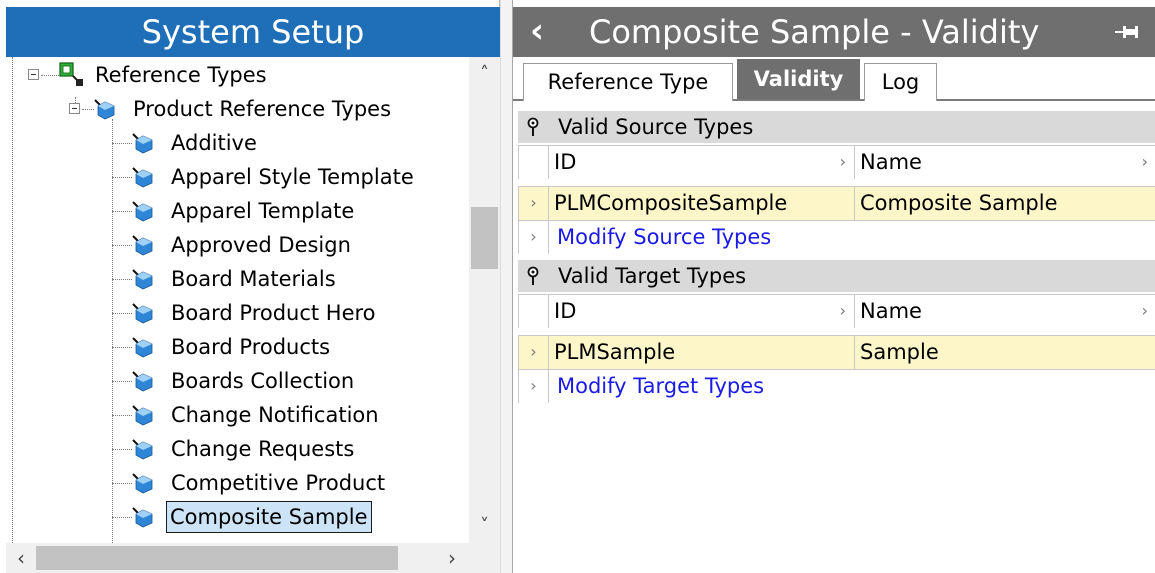 Image resolution: width=1155 pixels, height=573 pixels. Describe the element at coordinates (852, 386) in the screenshot. I see `modify-target-types-link: Modify Target Types` at that location.